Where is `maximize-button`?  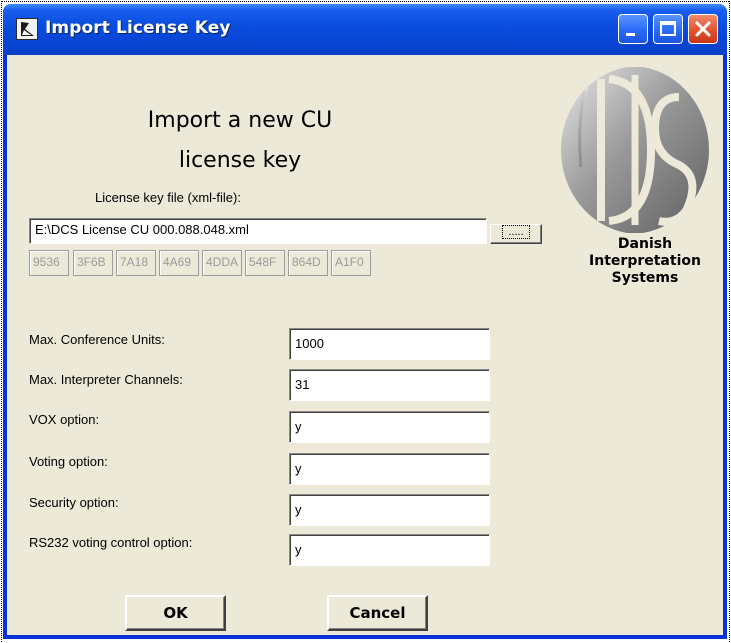 maximize-button is located at coordinates (668, 29).